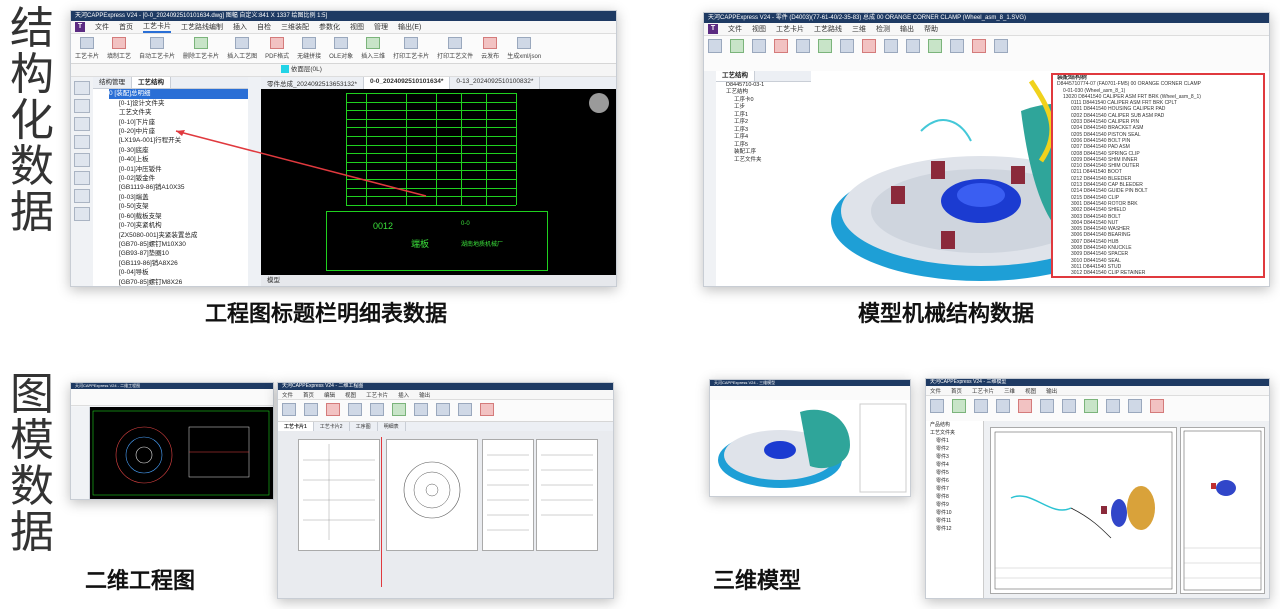 The width and height of the screenshot is (1280, 609). What do you see at coordinates (956, 441) in the screenshot?
I see `tree-item: 零件1` at bounding box center [956, 441].